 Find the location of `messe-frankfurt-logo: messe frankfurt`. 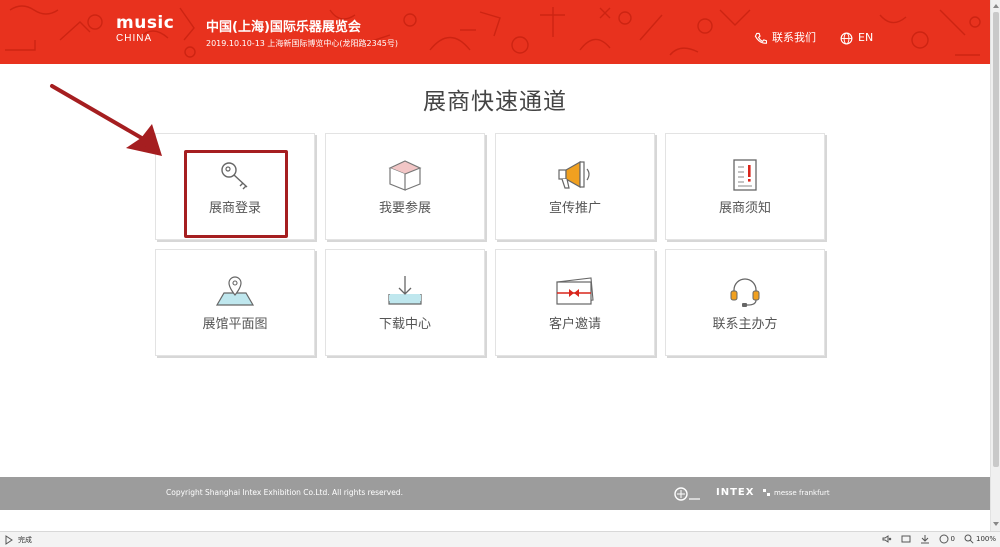

messe-frankfurt-logo: messe frankfurt is located at coordinates (796, 492).